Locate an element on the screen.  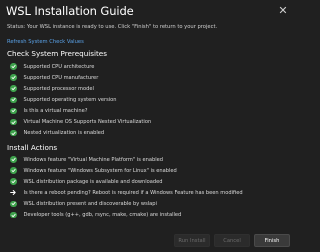
check-item-label: Nested virtualization is enabled is located at coordinates (64, 133).